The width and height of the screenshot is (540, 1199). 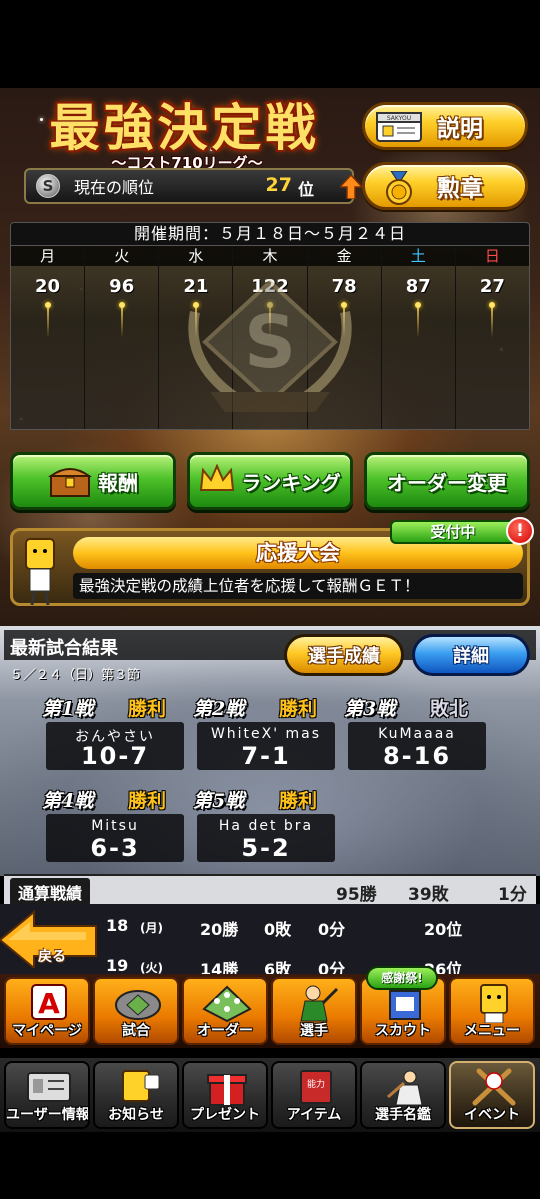 I want to click on game-number: 第5戦, so click(x=219, y=801).